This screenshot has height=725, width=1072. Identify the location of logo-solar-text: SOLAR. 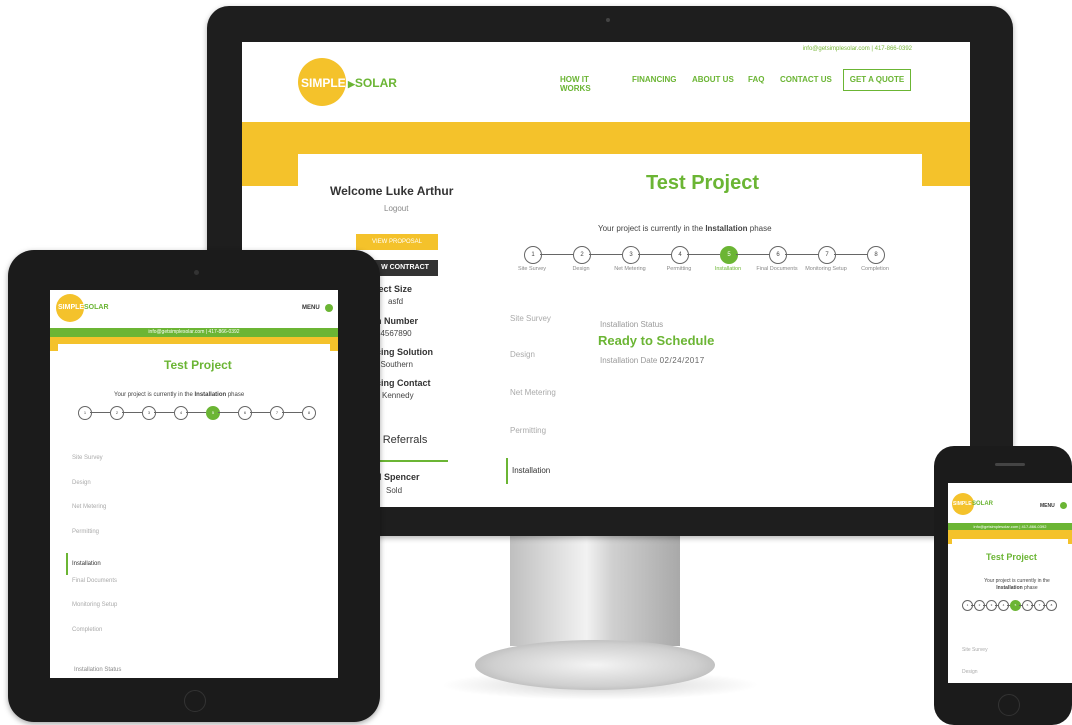
(982, 504).